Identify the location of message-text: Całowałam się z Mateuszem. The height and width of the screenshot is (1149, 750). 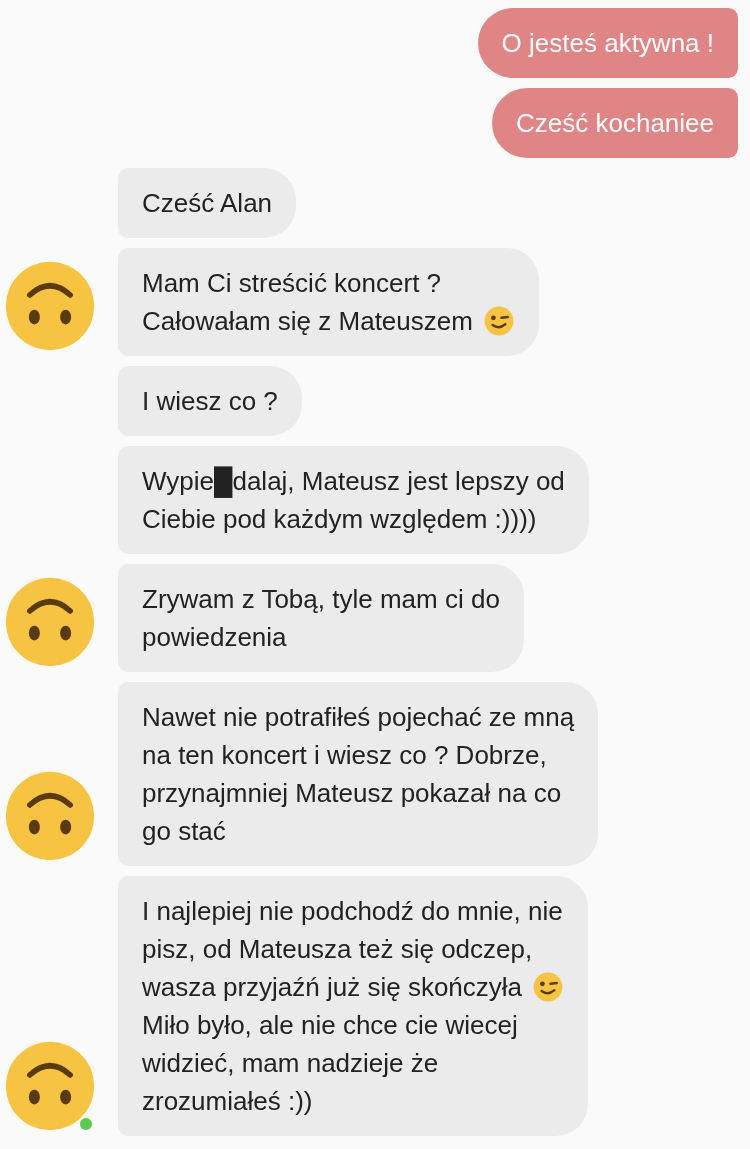
(307, 321).